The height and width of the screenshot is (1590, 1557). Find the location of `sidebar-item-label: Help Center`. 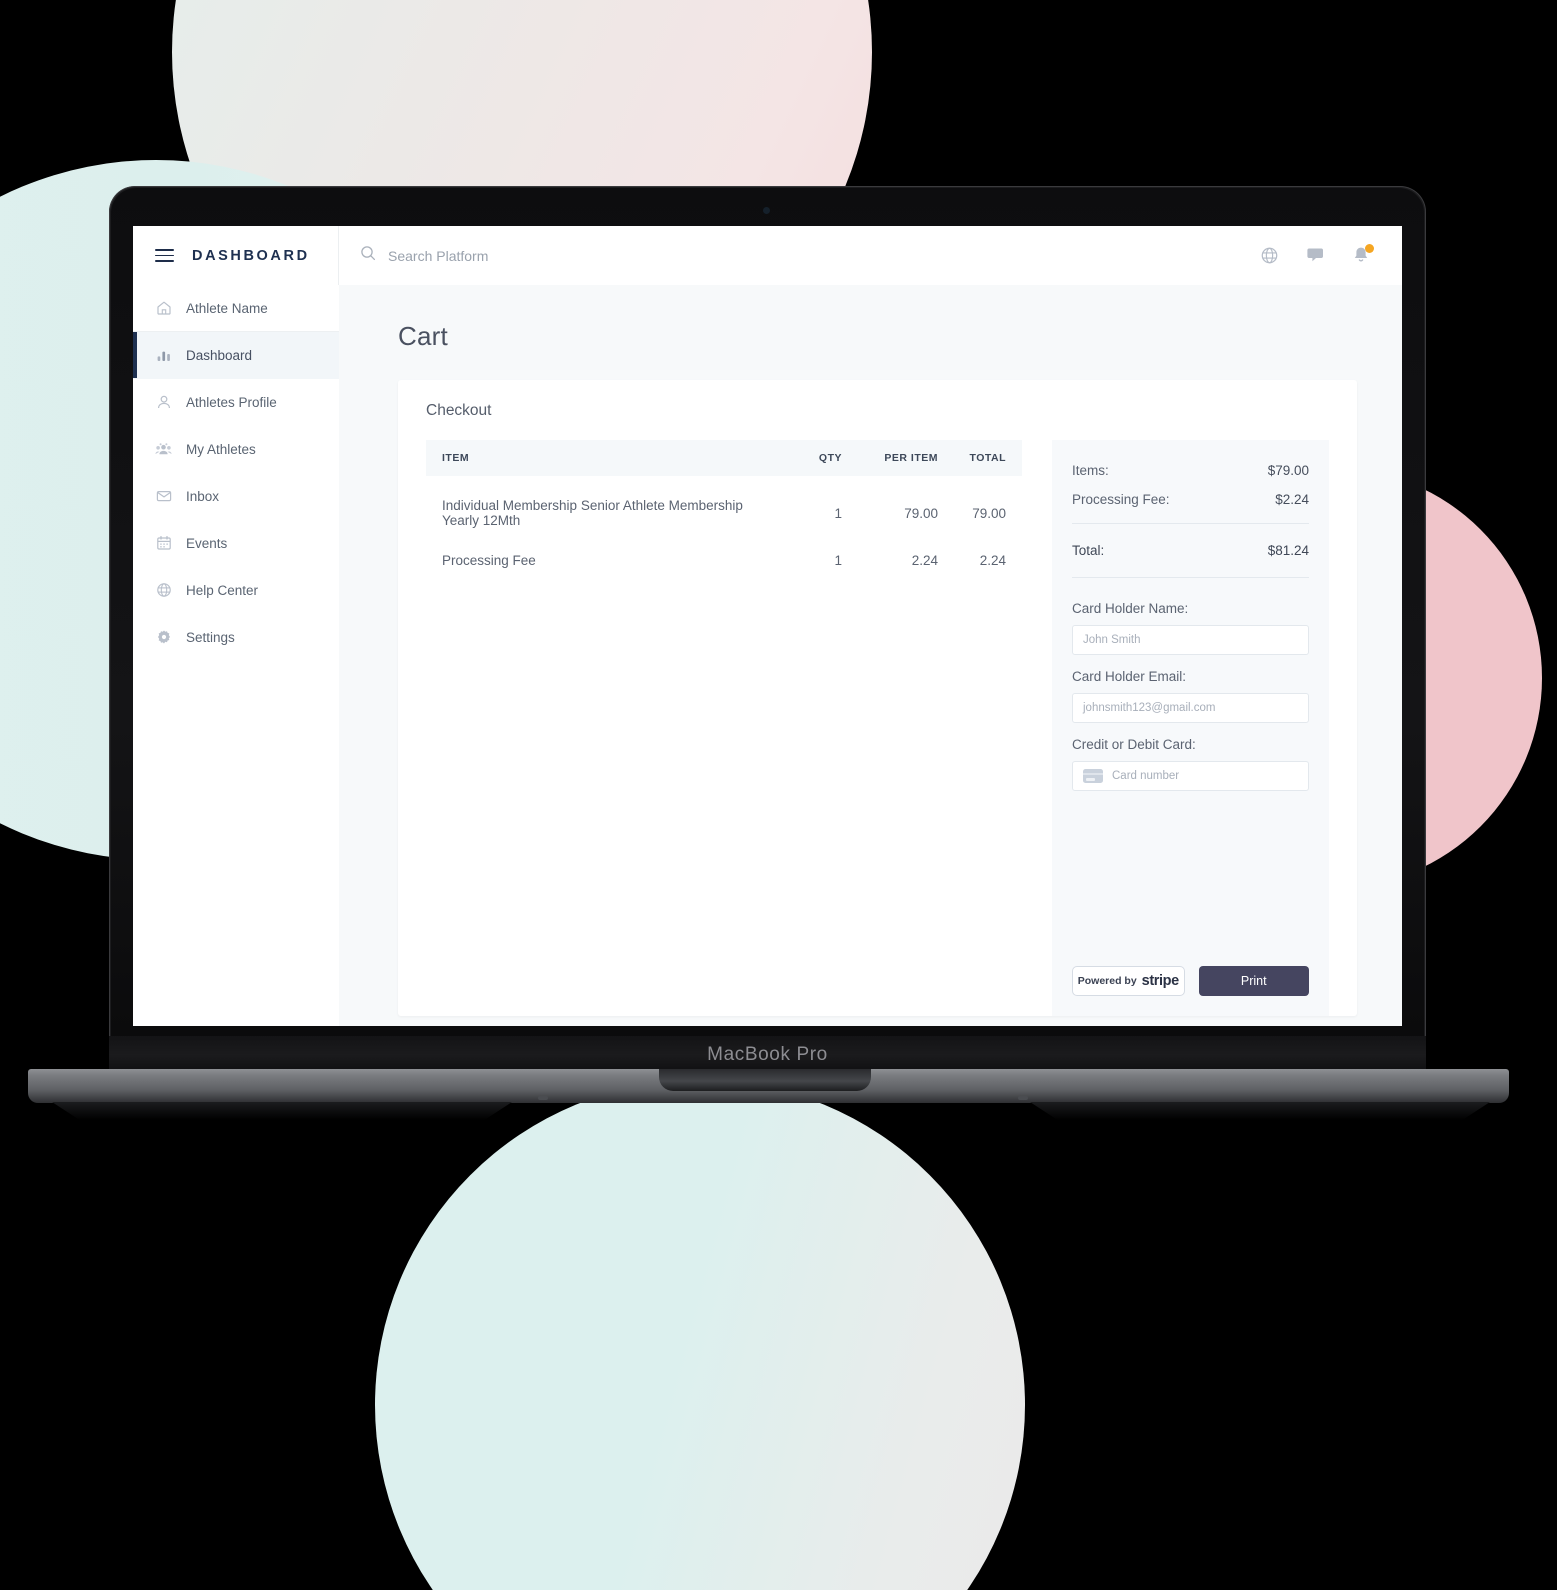

sidebar-item-label: Help Center is located at coordinates (222, 590).